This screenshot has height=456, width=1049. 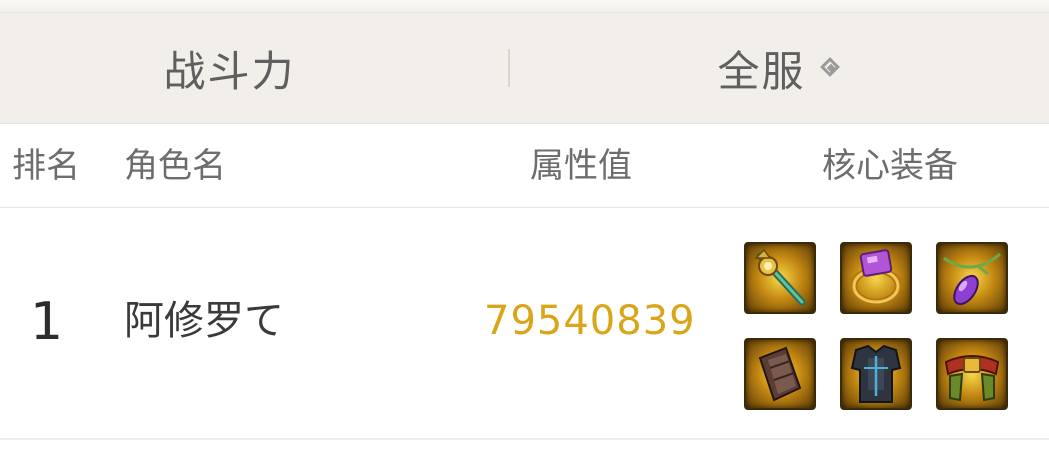 I want to click on category-filter-button: 战斗力, so click(x=254, y=68).